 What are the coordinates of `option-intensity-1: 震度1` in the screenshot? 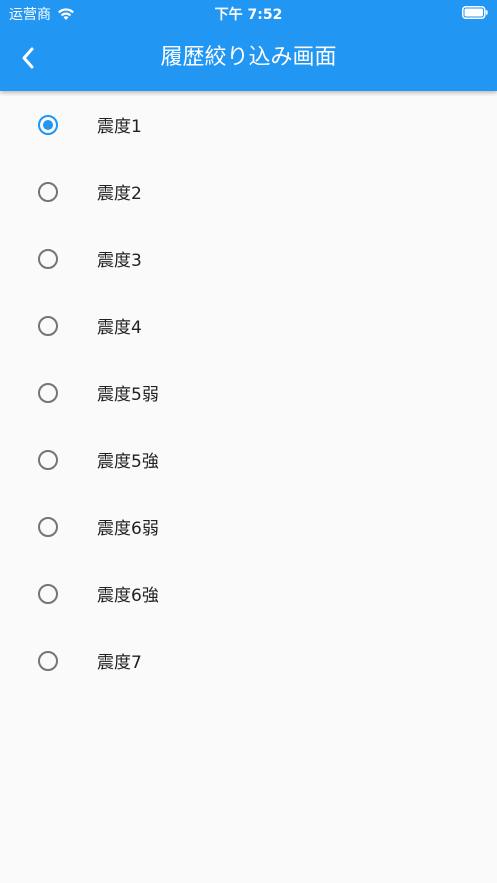 It's located at (248, 124).